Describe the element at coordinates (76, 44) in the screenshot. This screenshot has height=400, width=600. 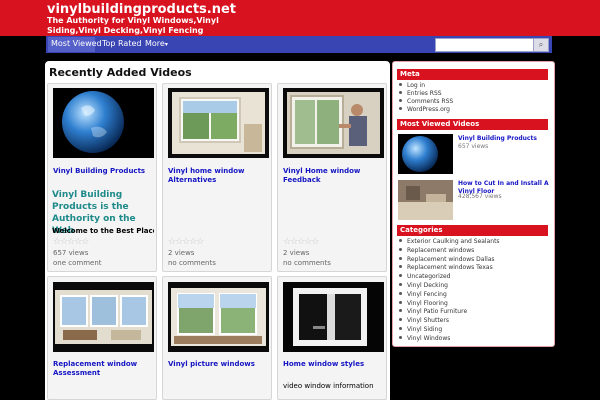
I see `nav-item-most-viewed: Most Viewed` at that location.